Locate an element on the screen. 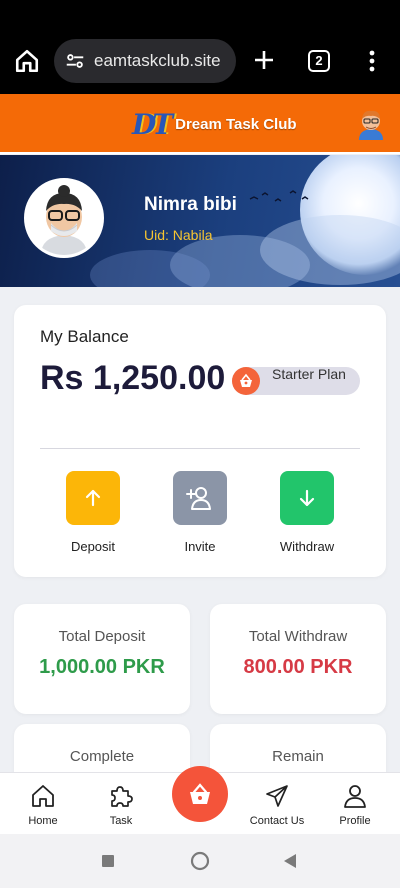 This screenshot has width=400, height=888. back-icon is located at coordinates (290, 861).